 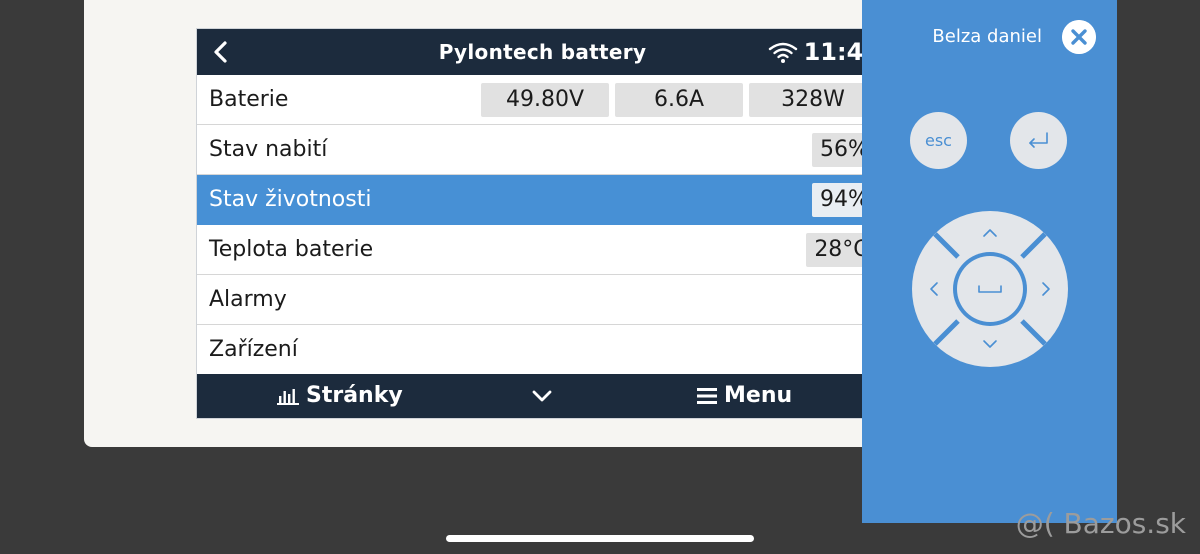 I want to click on bottom-bar: Stránky Menu, so click(x=542, y=396).